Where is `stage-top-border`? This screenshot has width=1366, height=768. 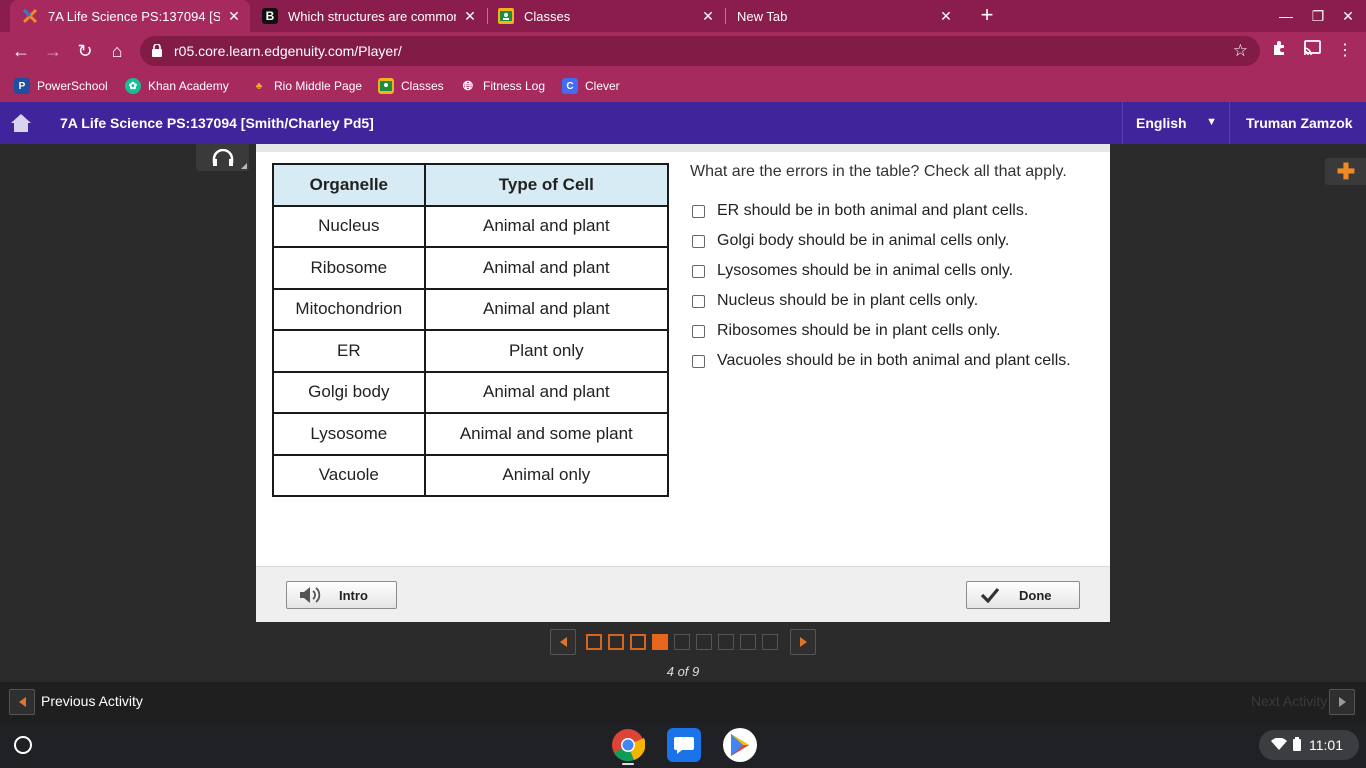
stage-top-border is located at coordinates (683, 148).